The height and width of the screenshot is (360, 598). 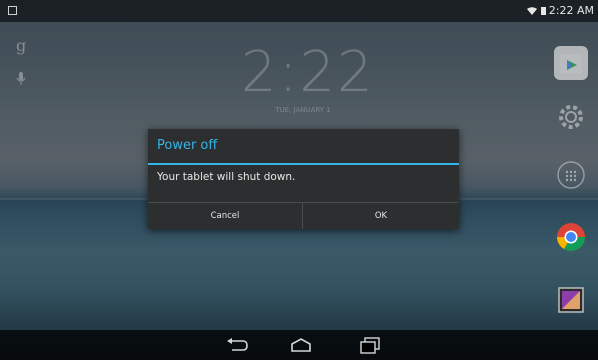 I want to click on mic-icon, so click(x=21, y=79).